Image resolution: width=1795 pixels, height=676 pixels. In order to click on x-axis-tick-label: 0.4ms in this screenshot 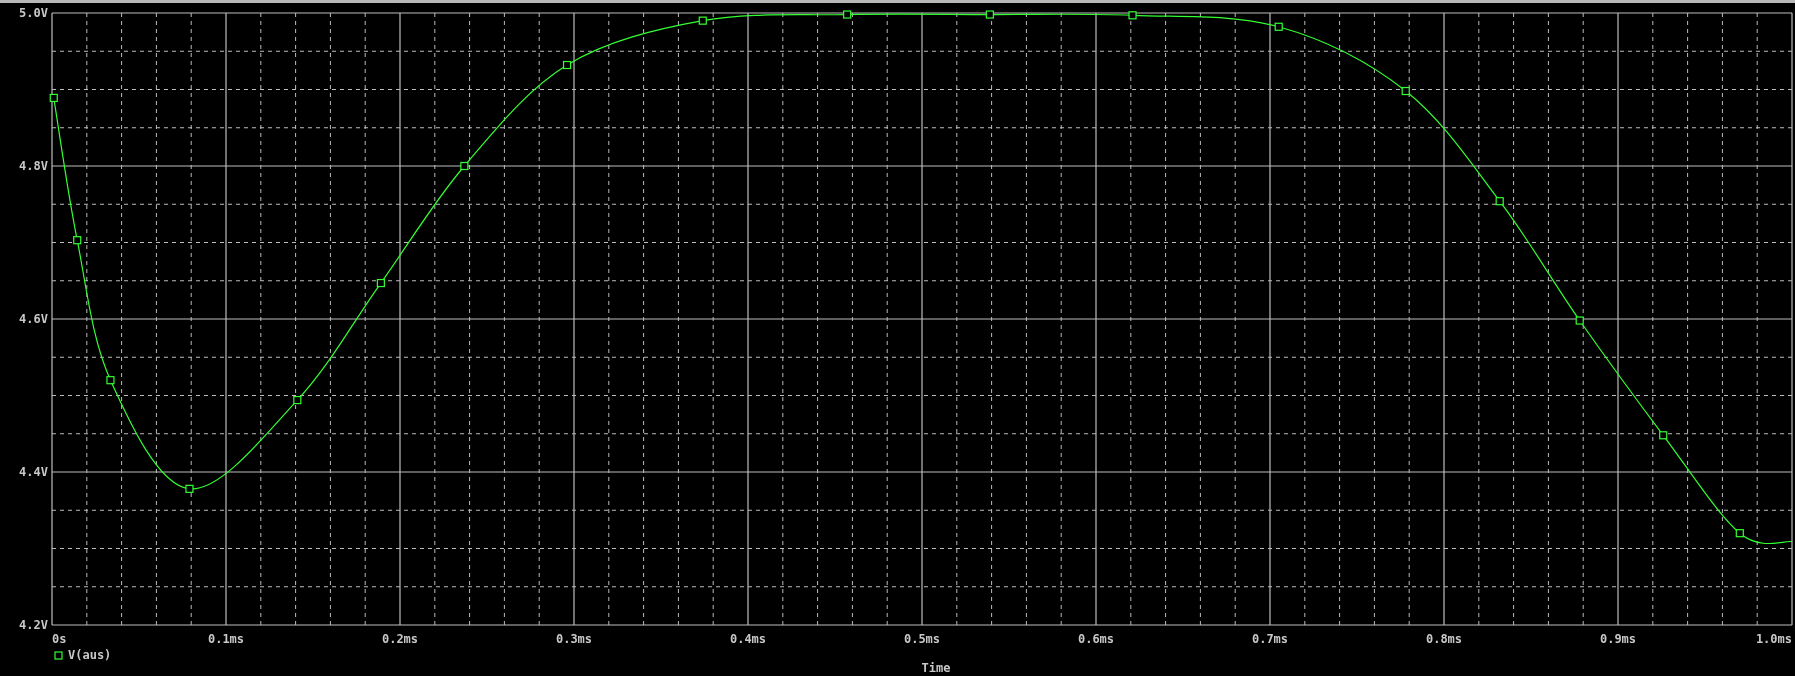, I will do `click(748, 639)`.